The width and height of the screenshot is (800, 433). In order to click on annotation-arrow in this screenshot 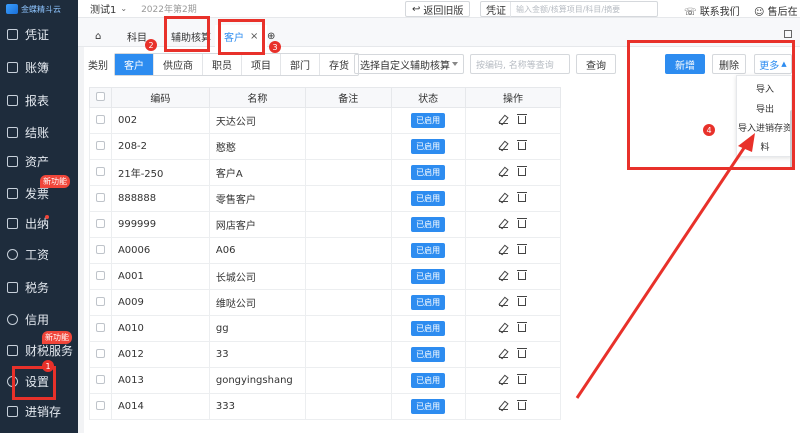, I will do `click(665, 266)`.